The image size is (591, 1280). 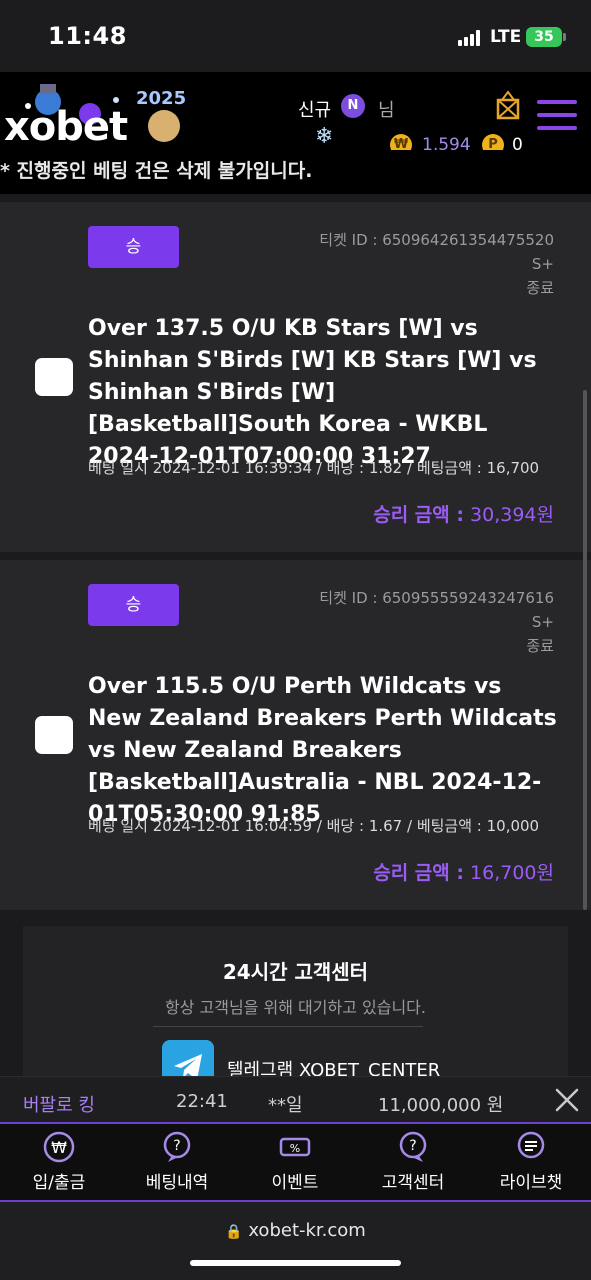 I want to click on event-ticket-icon: %, so click(x=295, y=1147).